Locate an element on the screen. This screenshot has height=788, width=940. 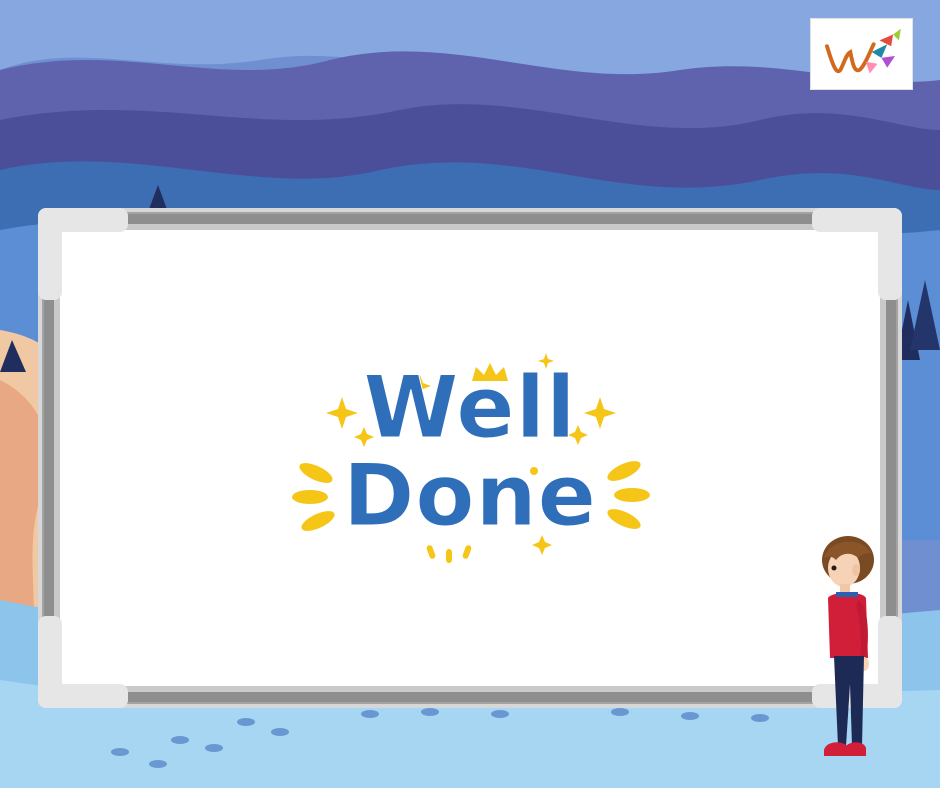
message-line-well: Well is located at coordinates (470, 408).